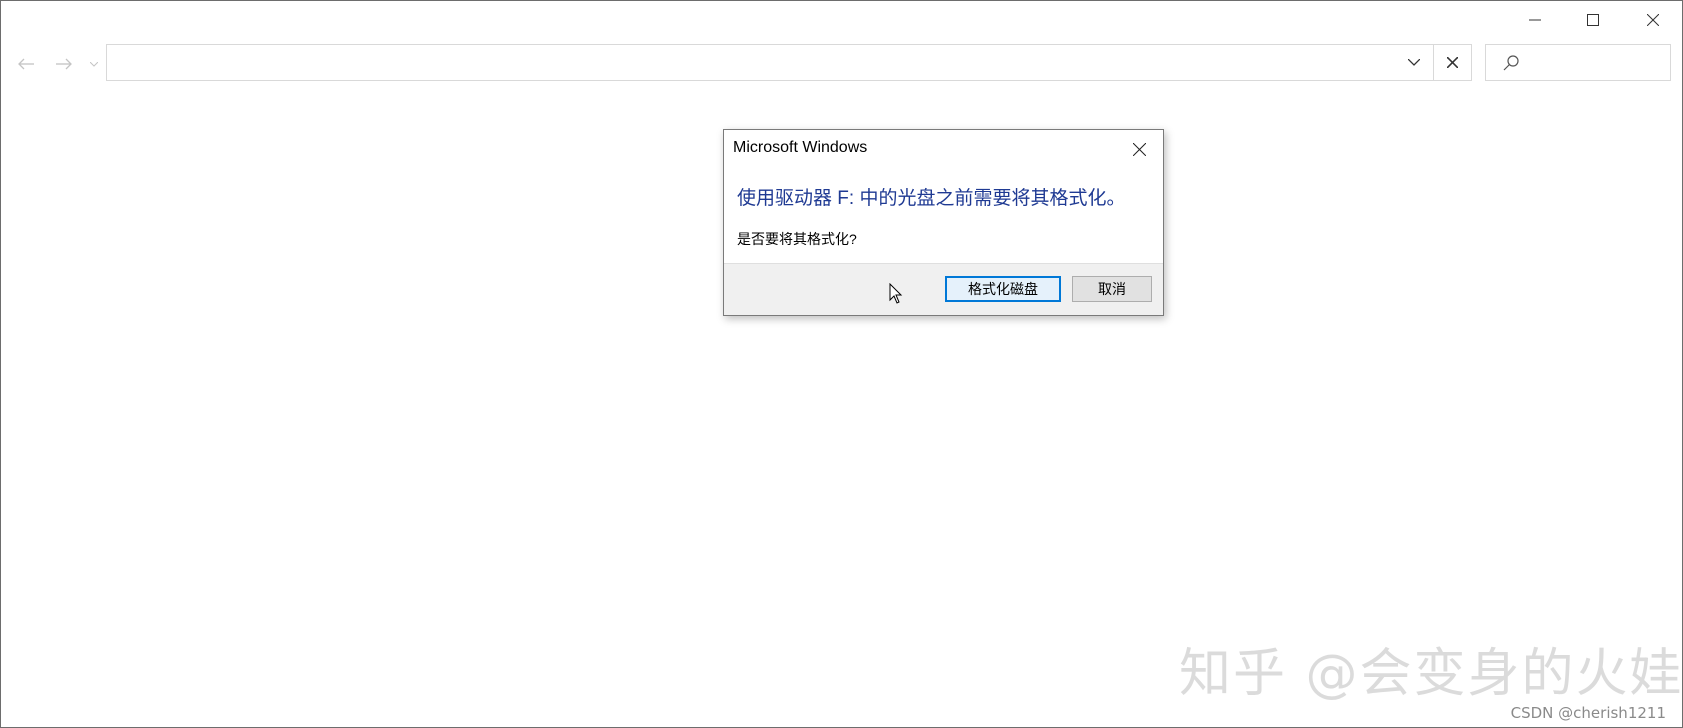 The width and height of the screenshot is (1683, 728). I want to click on address-clear-button, so click(1452, 62).